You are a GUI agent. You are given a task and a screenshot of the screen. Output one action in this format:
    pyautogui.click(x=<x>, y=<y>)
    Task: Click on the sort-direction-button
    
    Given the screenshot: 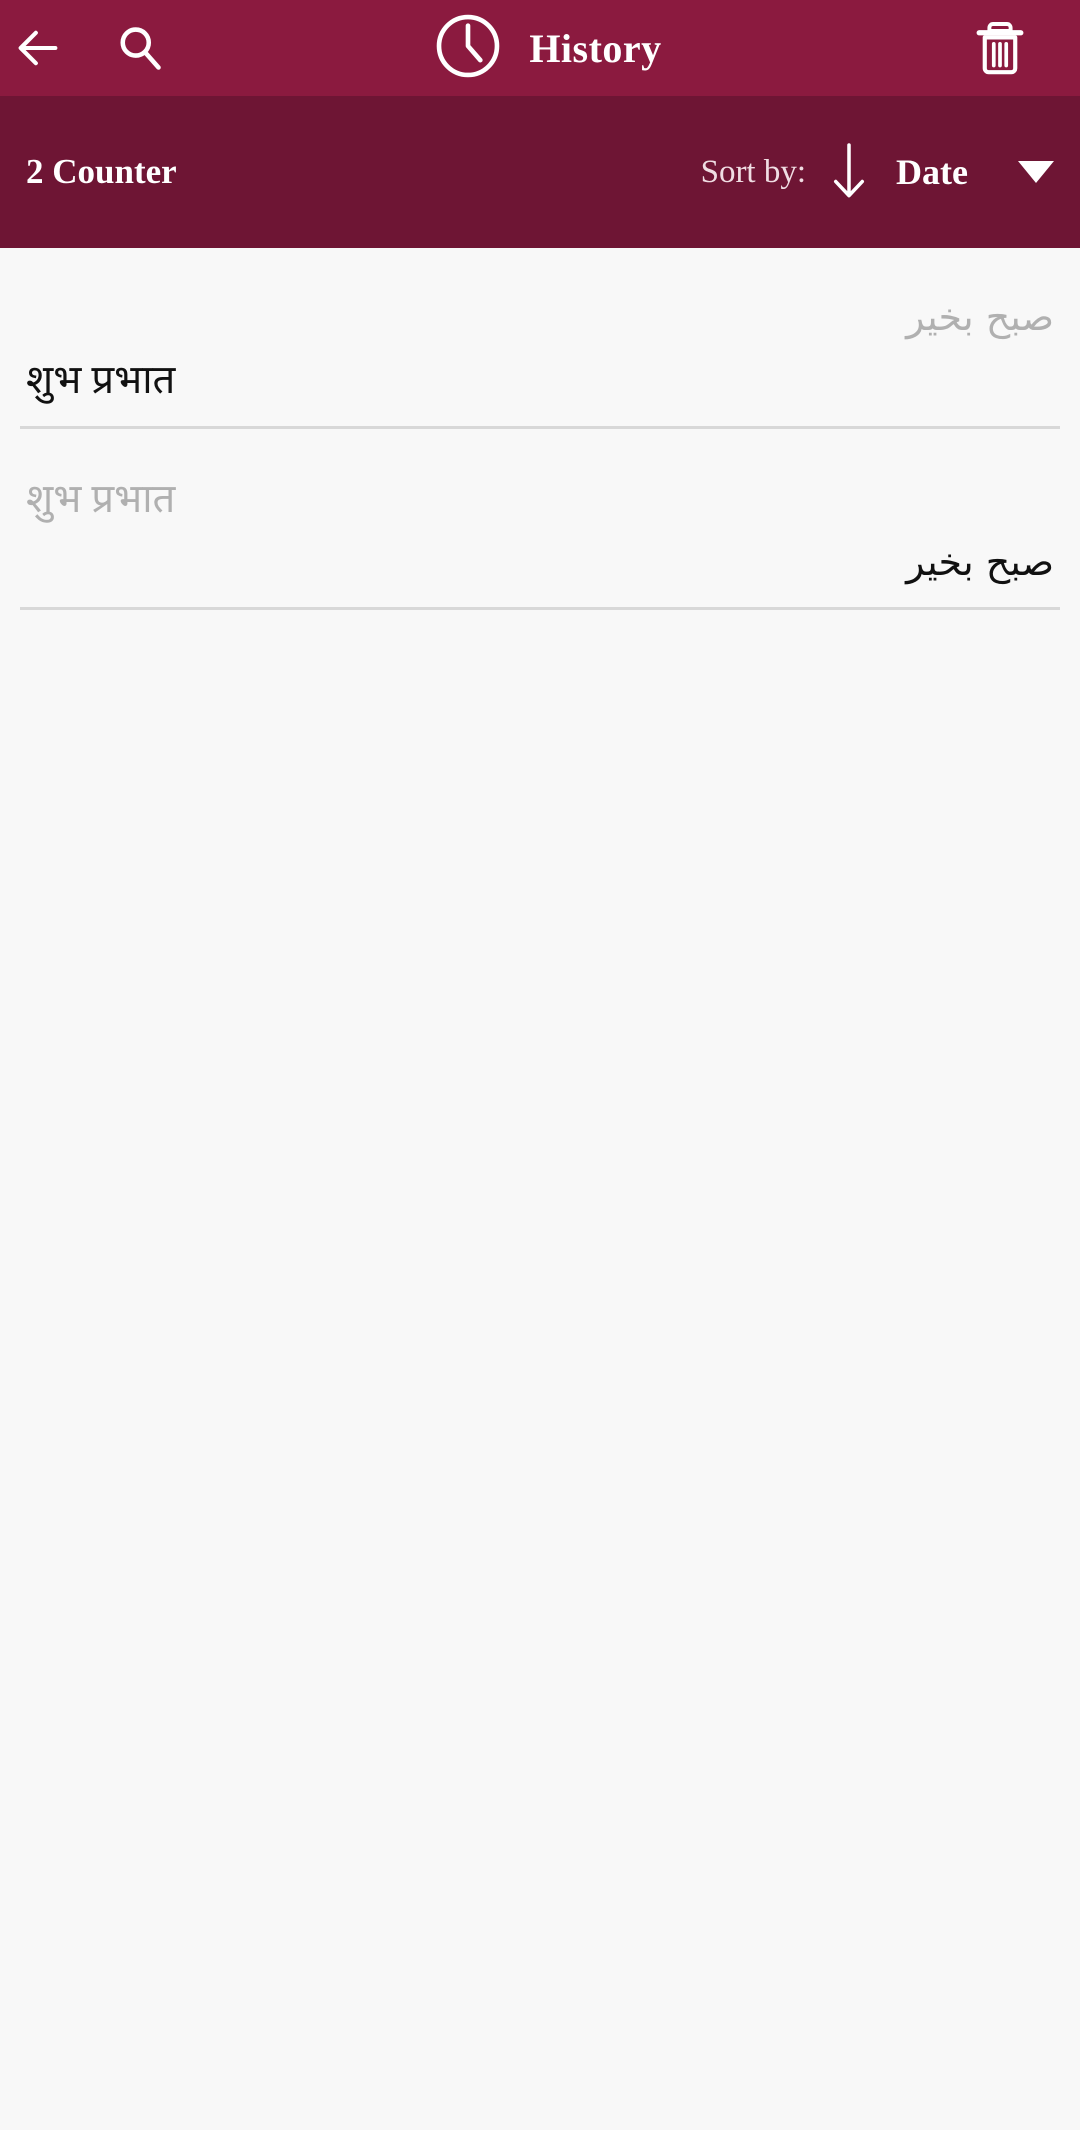 What is the action you would take?
    pyautogui.click(x=849, y=172)
    